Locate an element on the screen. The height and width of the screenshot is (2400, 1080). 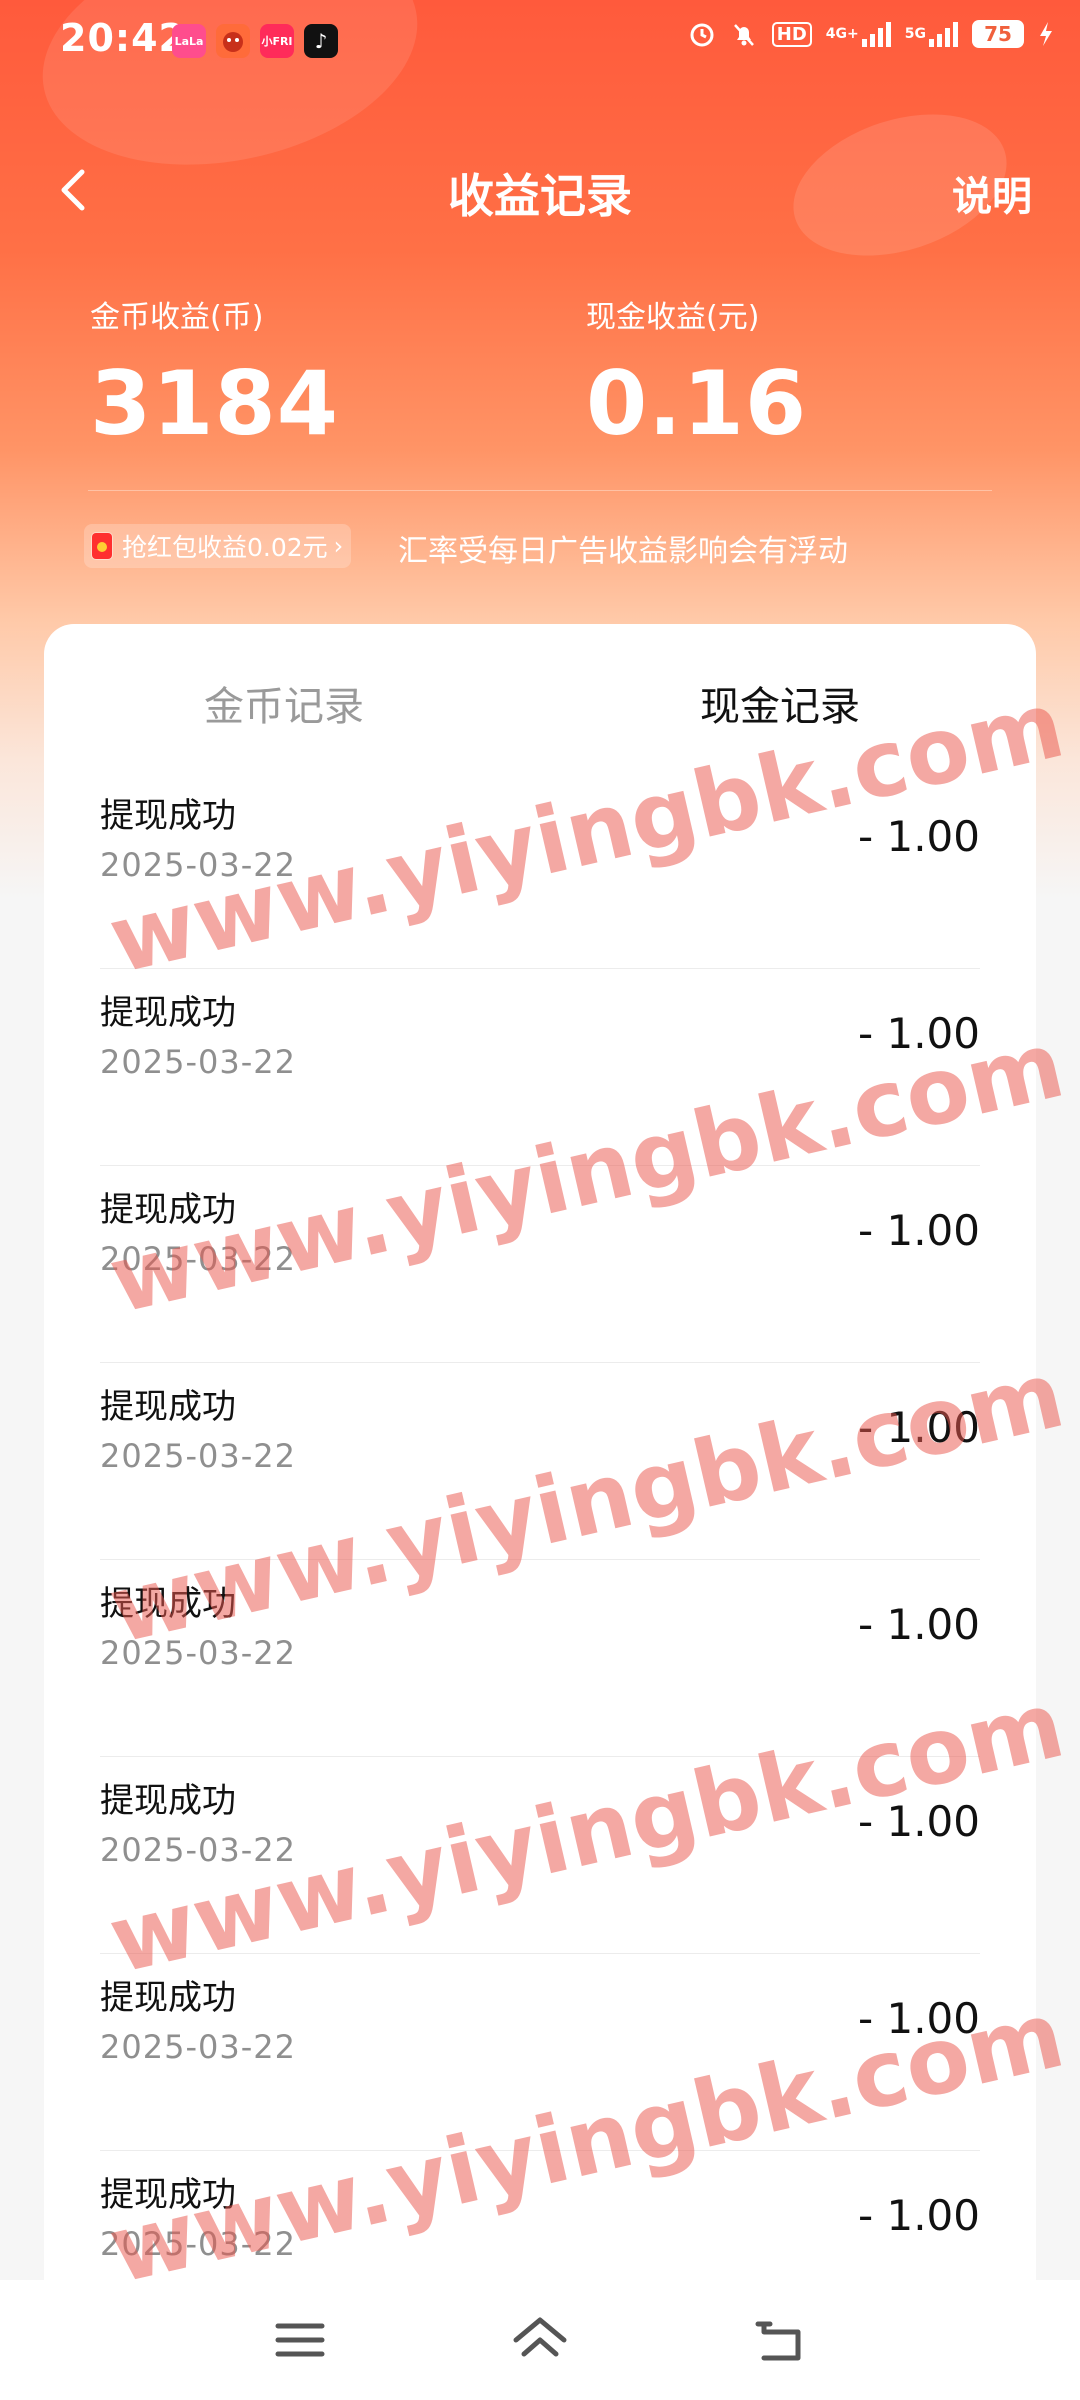
page-title: 收益记录 is located at coordinates (540, 196).